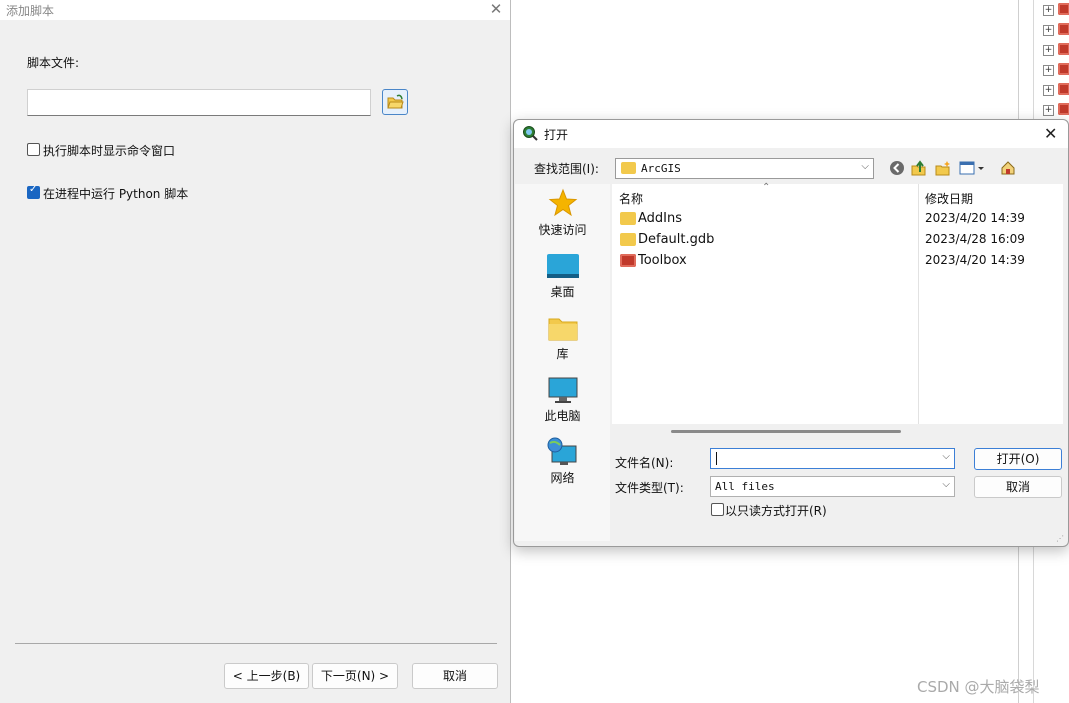  Describe the element at coordinates (561, 451) in the screenshot. I see `network-icon` at that location.